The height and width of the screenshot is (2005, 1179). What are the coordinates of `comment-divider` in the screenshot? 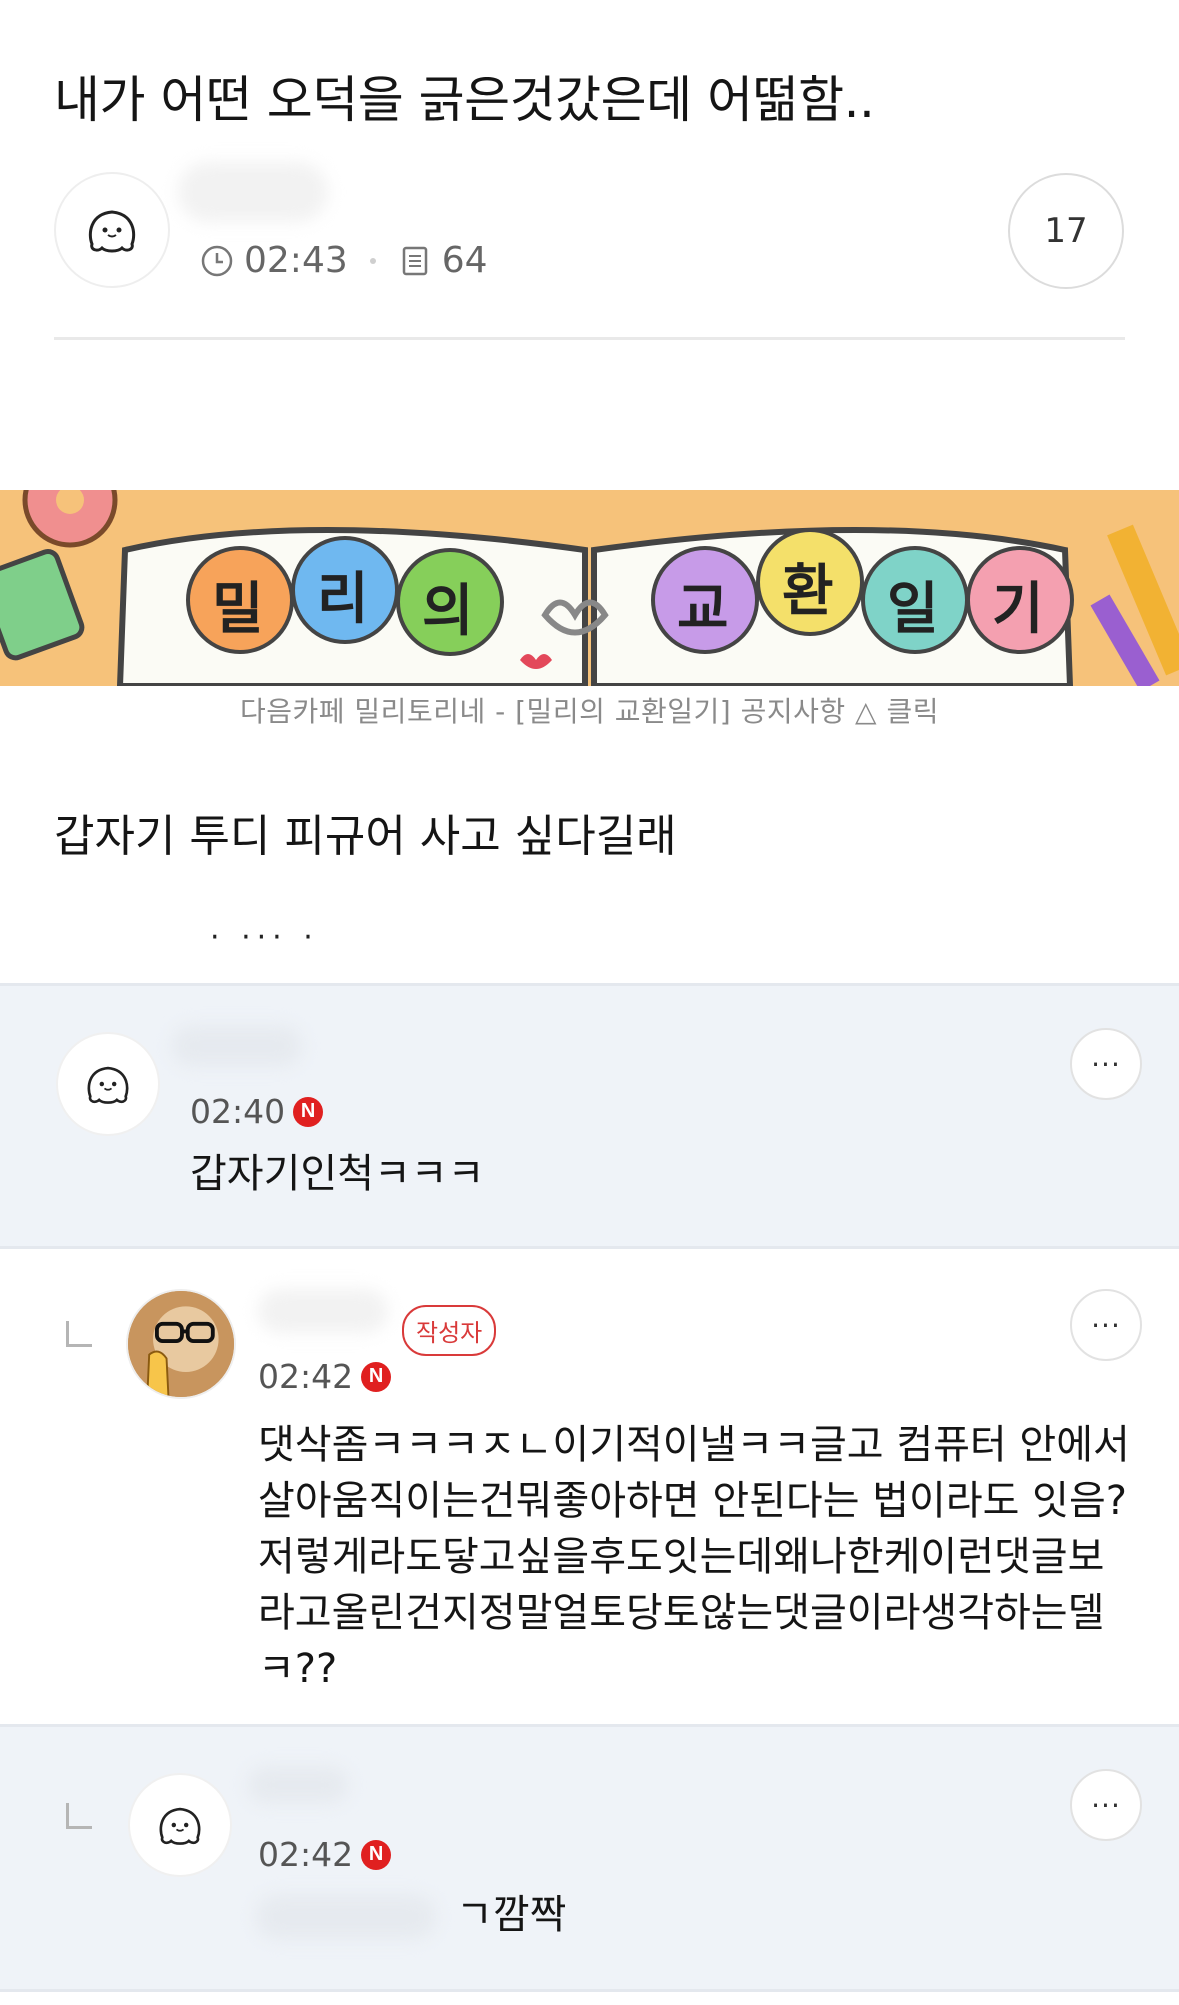 It's located at (589, 1990).